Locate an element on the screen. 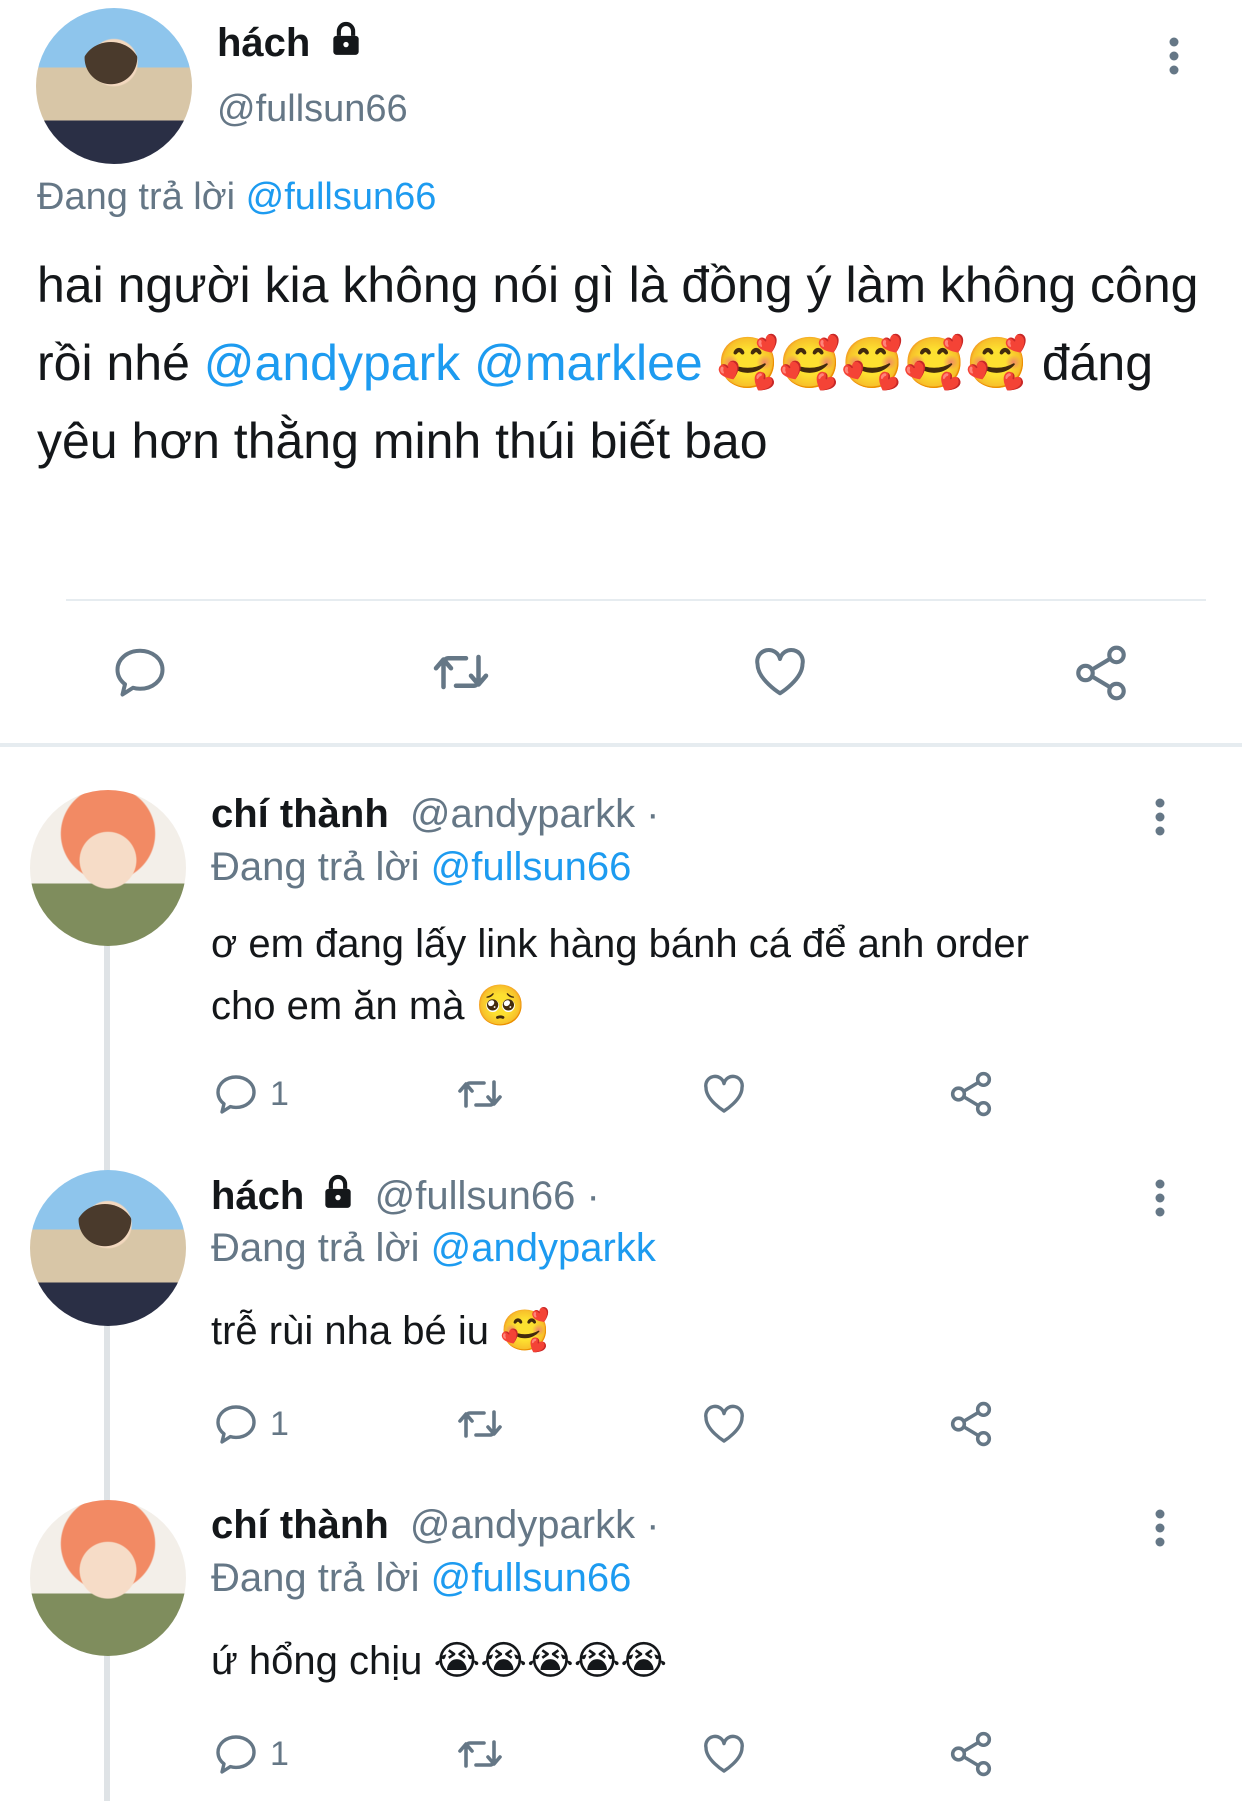 The width and height of the screenshot is (1242, 1801). reply-context: Đang trả lời @andyparkk is located at coordinates (433, 1248).